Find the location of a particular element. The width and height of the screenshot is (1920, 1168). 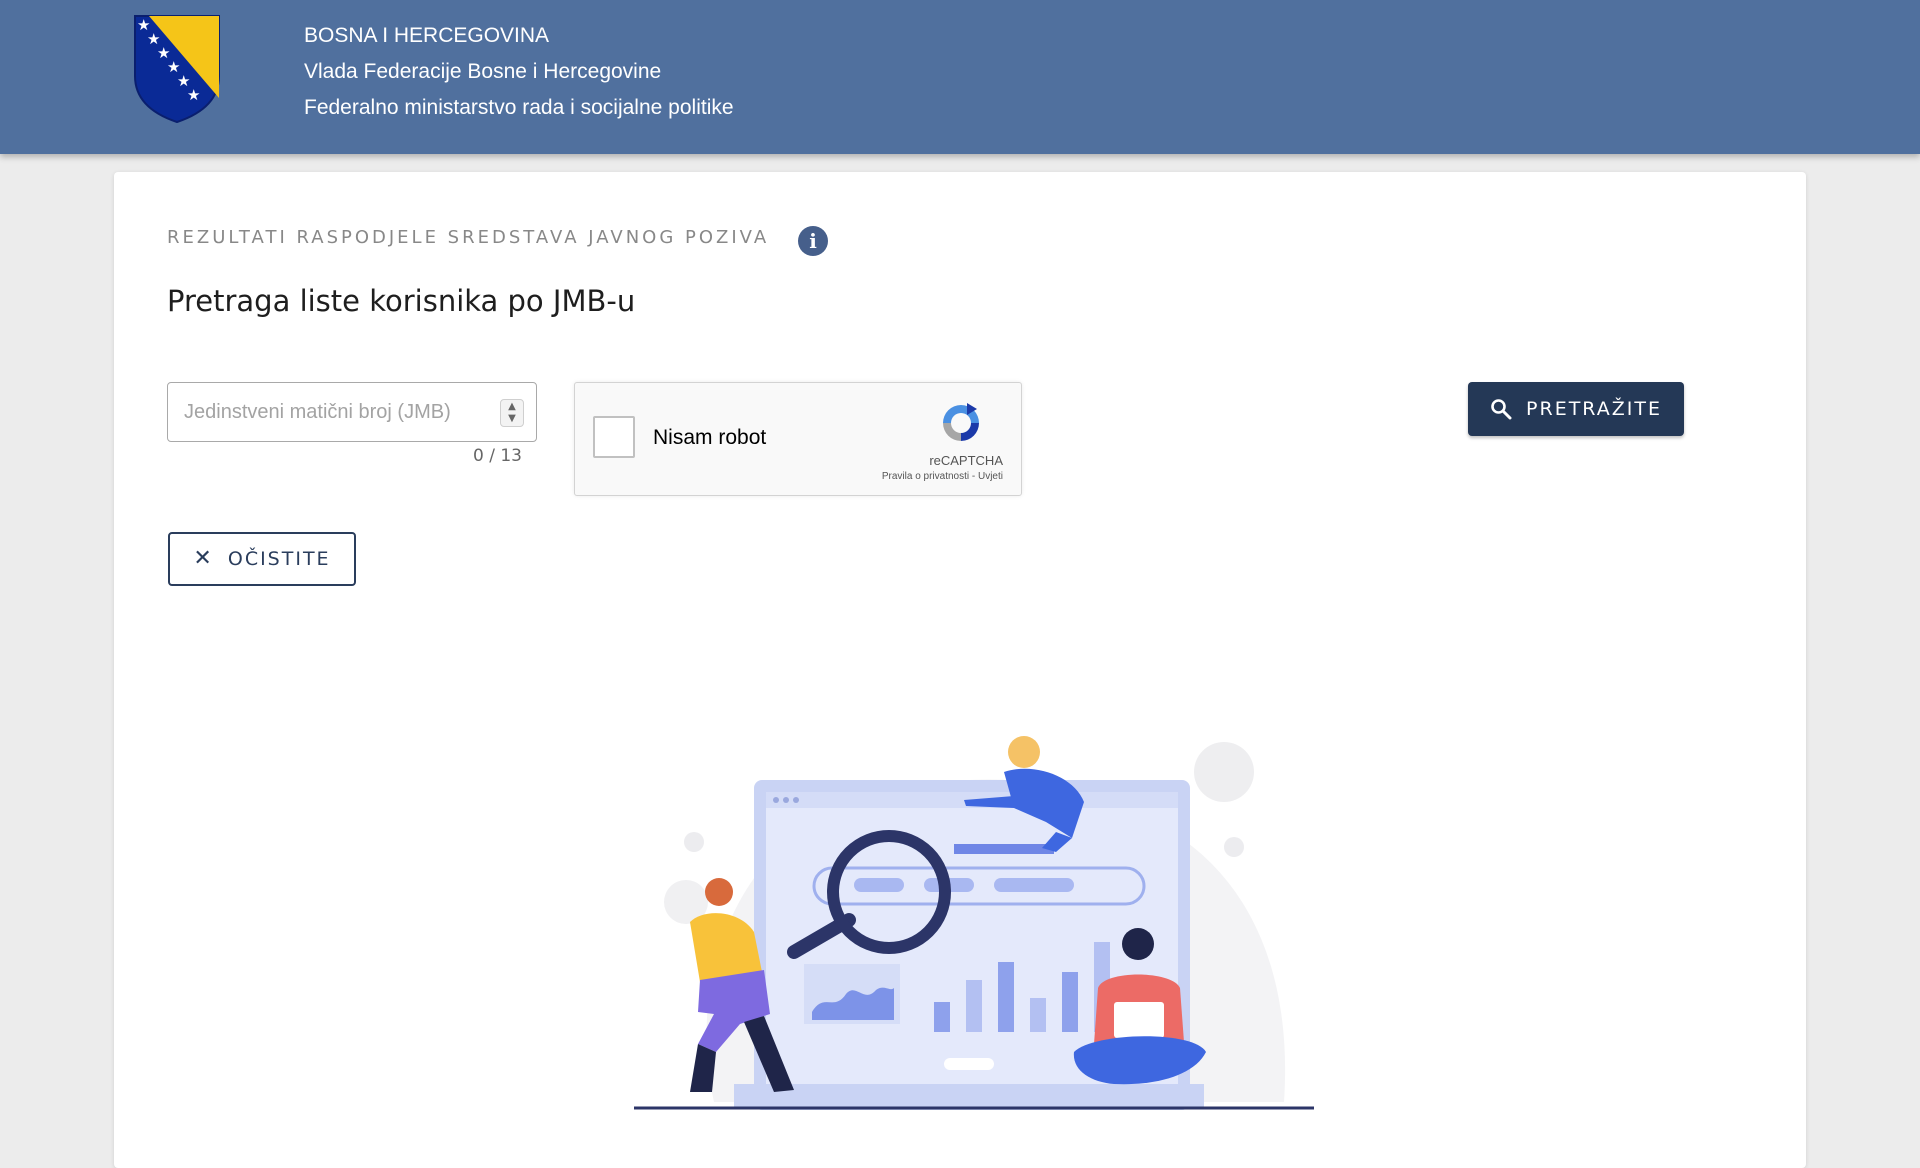

recaptcha-privacy-terms-links: Pravila o privatnosti - Uvjeti is located at coordinates (942, 476).